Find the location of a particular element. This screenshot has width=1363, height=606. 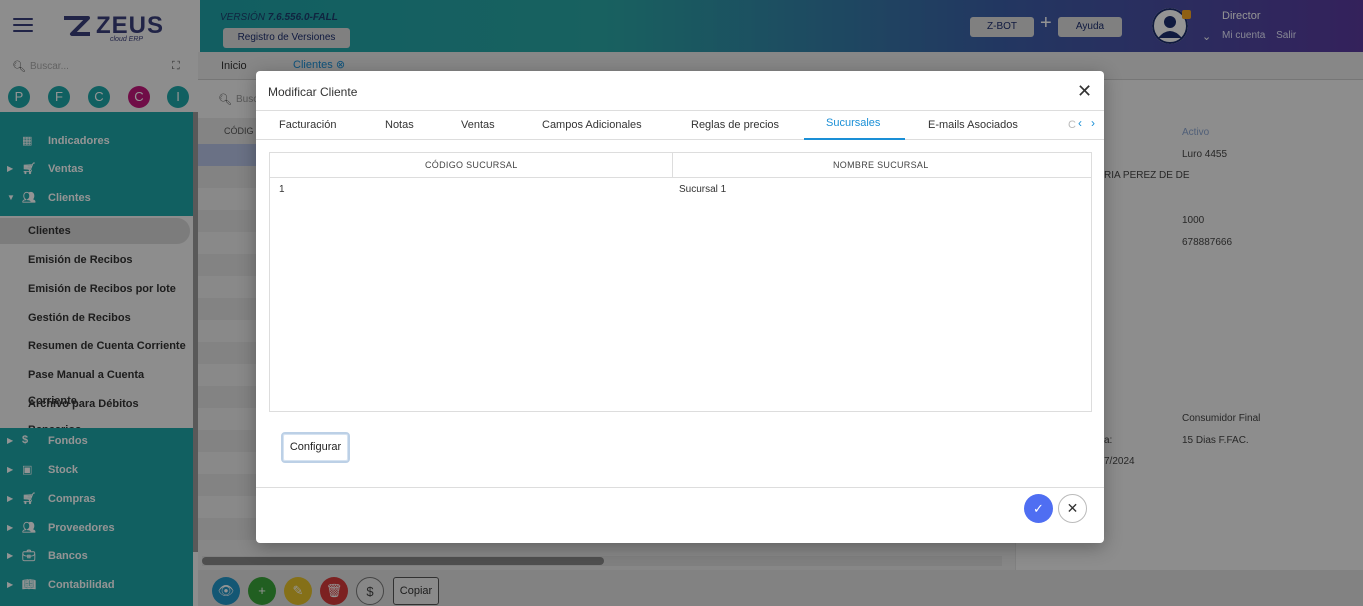

cancel-button: ✕ is located at coordinates (1072, 508).